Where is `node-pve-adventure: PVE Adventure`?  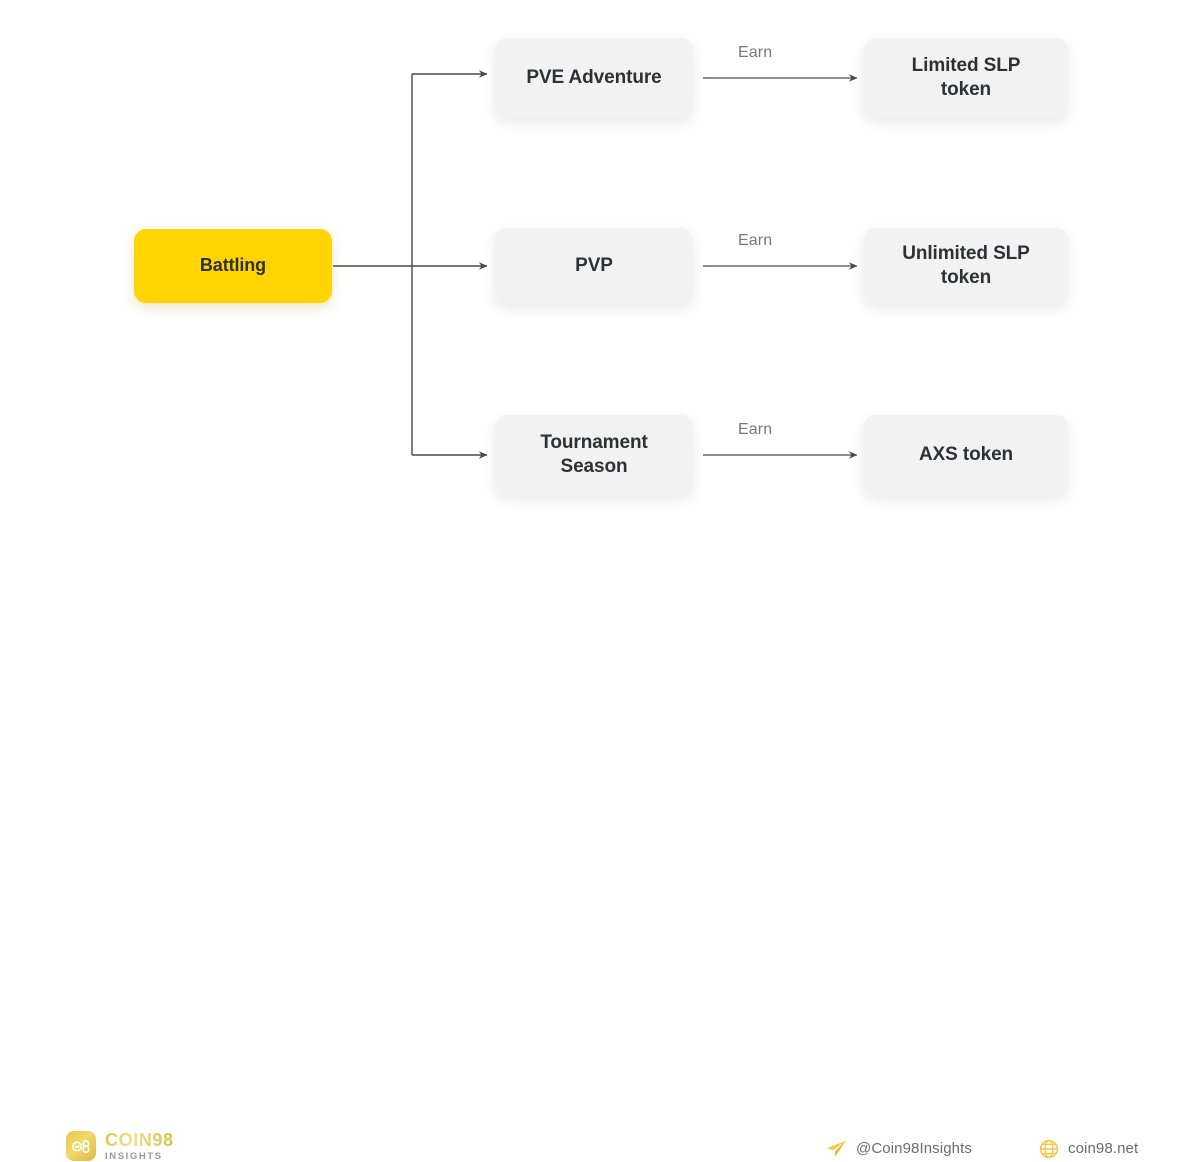
node-pve-adventure: PVE Adventure is located at coordinates (594, 78).